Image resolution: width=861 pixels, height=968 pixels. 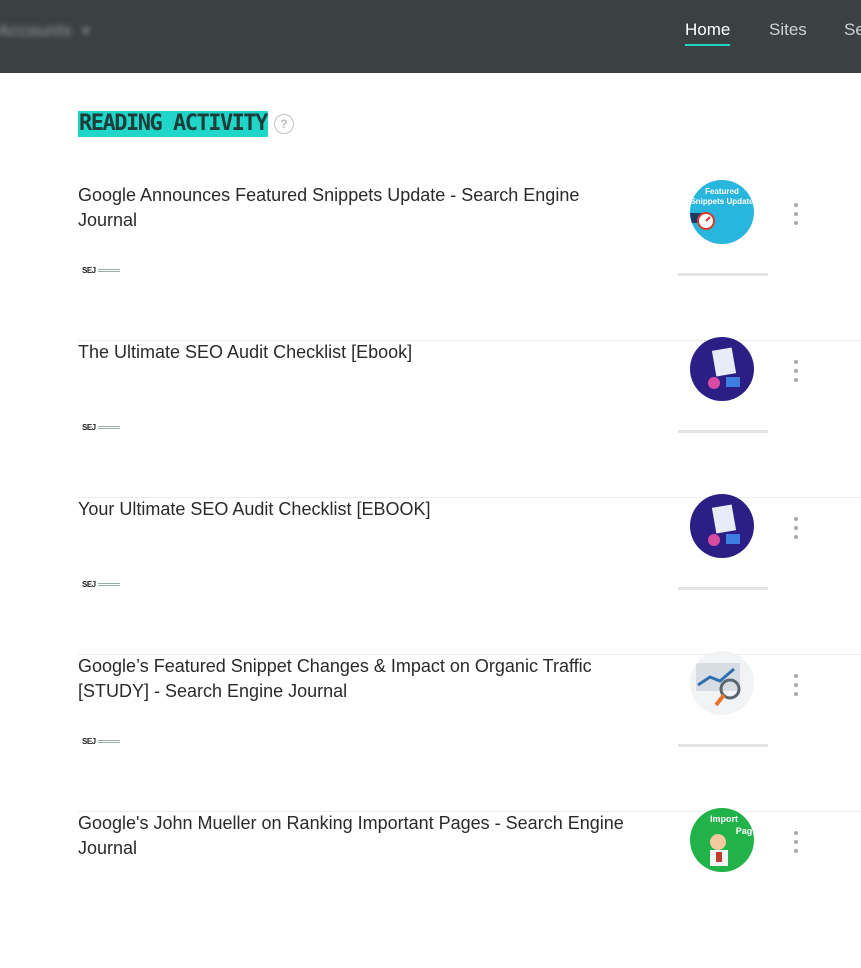 I want to click on tab-se: Se, so click(x=852, y=32).